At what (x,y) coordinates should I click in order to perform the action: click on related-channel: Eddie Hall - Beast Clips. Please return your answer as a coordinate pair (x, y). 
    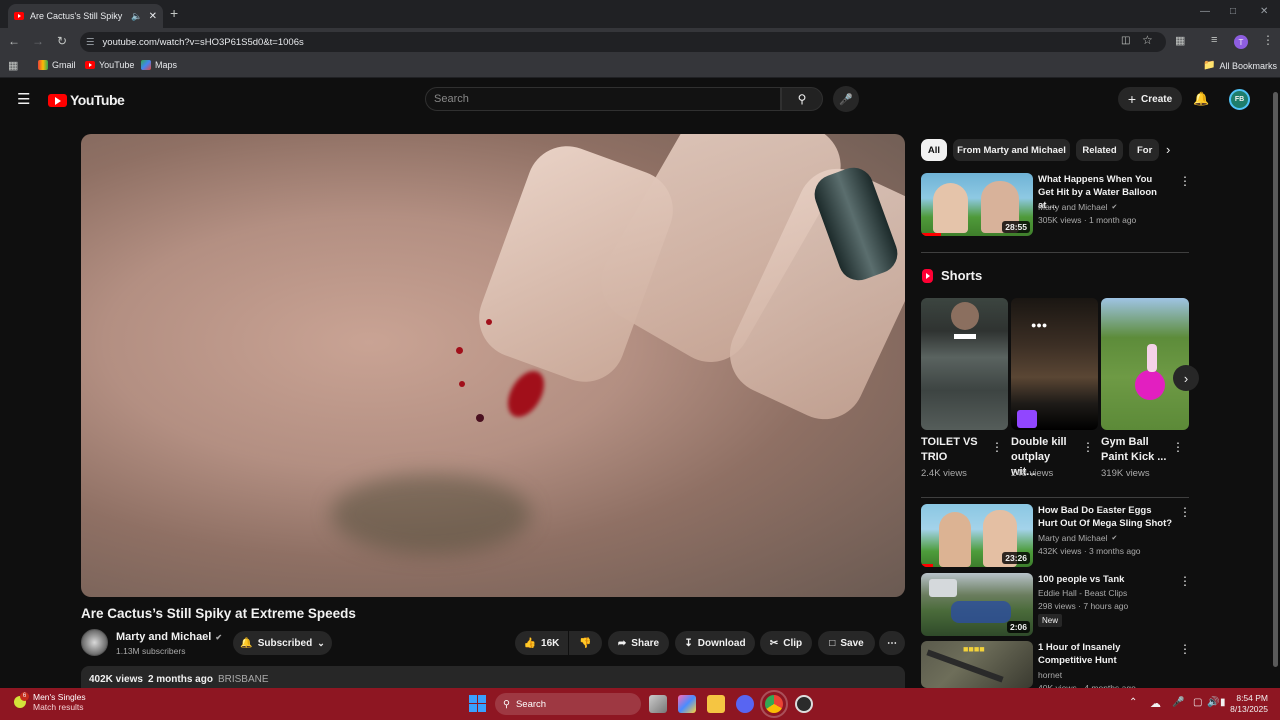
    Looking at the image, I should click on (1082, 593).